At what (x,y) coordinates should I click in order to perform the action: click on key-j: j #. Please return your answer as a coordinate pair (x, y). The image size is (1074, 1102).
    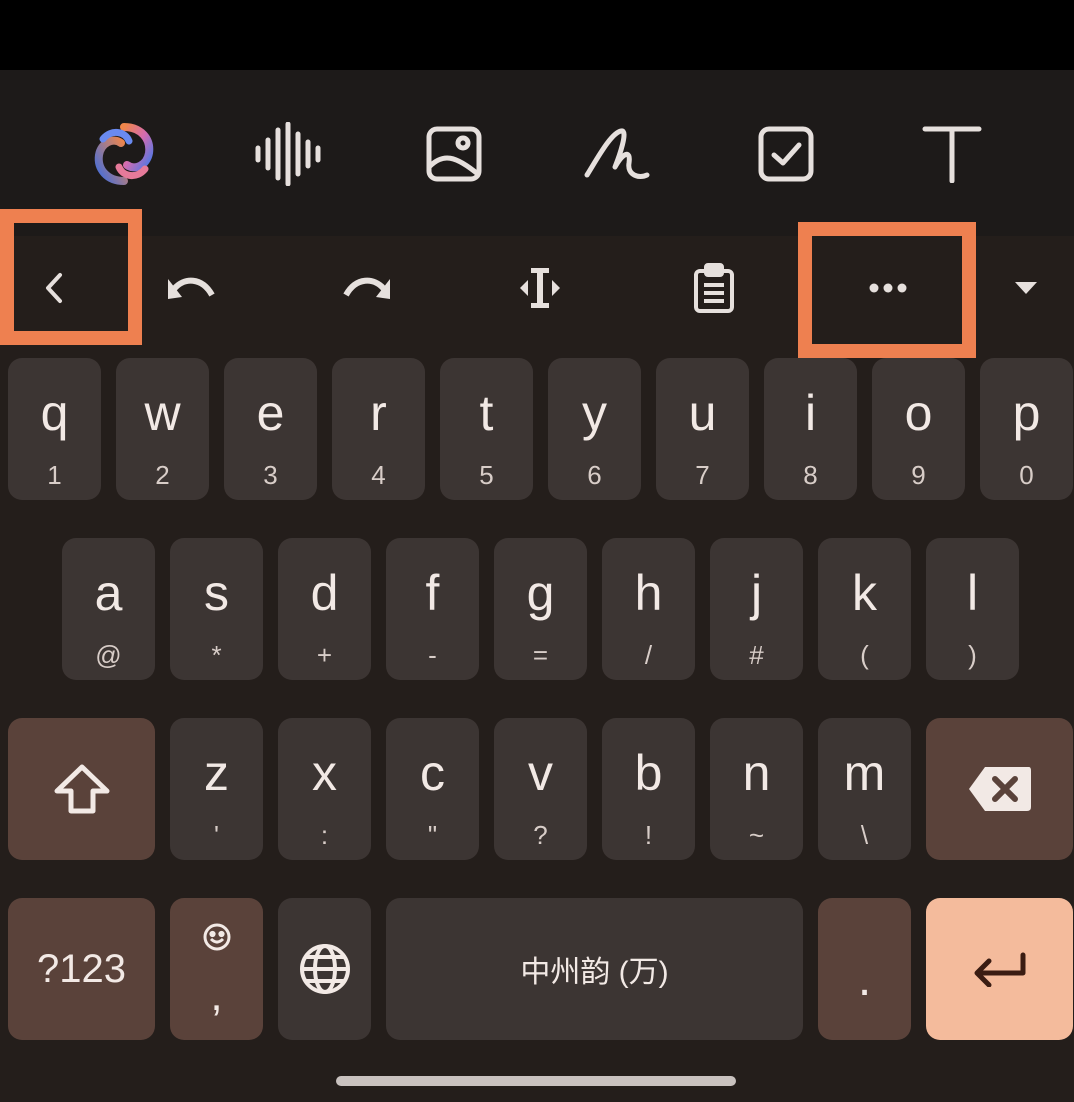
    Looking at the image, I should click on (756, 609).